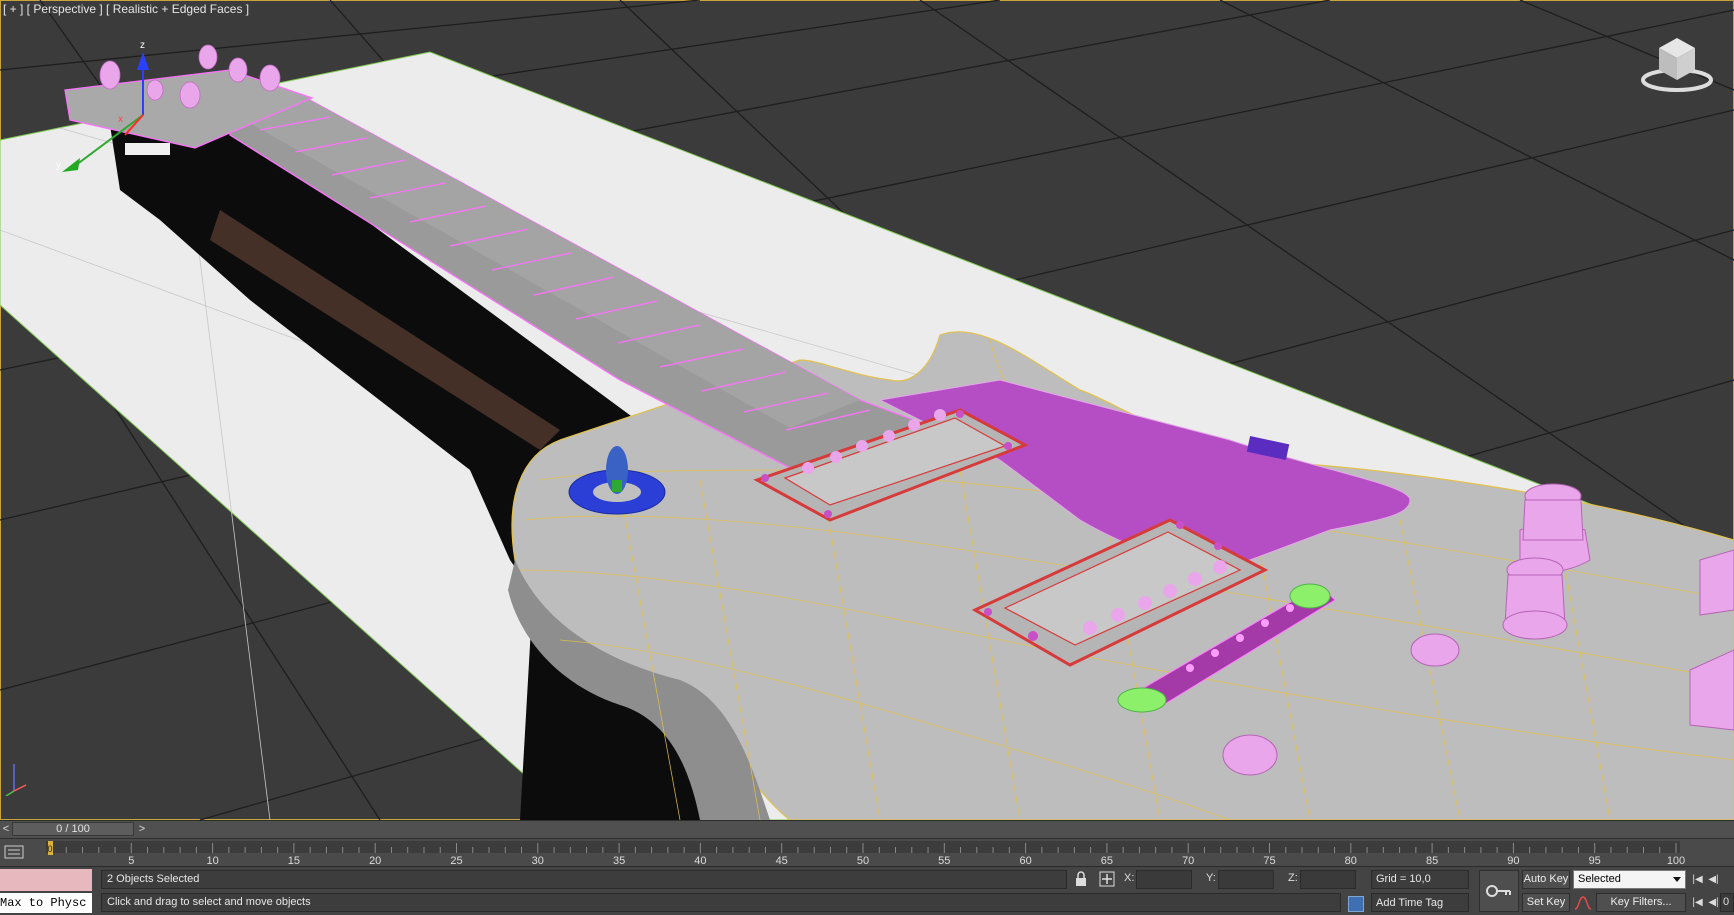  Describe the element at coordinates (1546, 902) in the screenshot. I see `set-key-button: Set Key` at that location.